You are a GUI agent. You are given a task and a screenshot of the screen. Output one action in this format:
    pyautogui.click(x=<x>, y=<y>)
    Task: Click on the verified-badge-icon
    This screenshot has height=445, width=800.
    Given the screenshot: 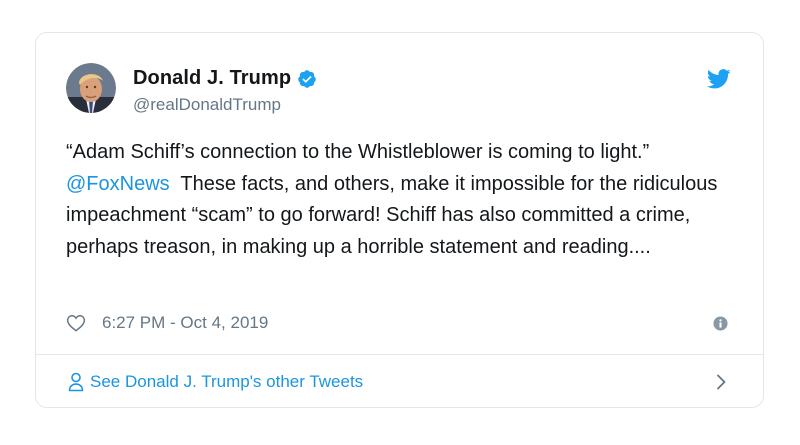 What is the action you would take?
    pyautogui.click(x=307, y=79)
    